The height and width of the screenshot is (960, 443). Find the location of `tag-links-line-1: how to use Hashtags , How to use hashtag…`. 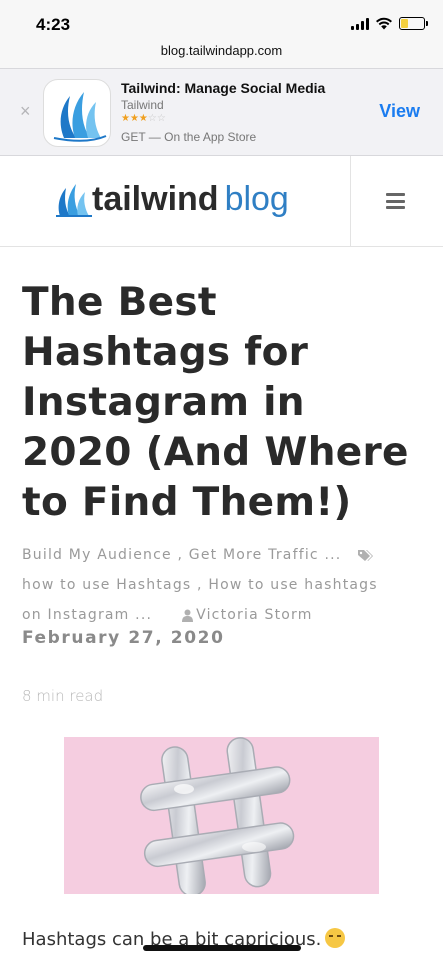

tag-links-line-1: how to use Hashtags , How to use hashtag… is located at coordinates (200, 585).